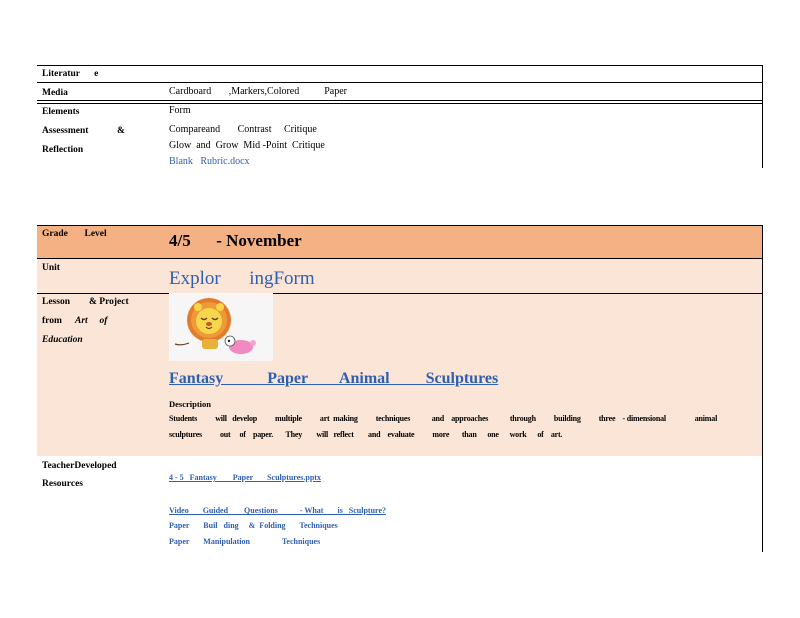 The height and width of the screenshot is (618, 800). Describe the element at coordinates (55, 93) in the screenshot. I see `media-label: Media` at that location.